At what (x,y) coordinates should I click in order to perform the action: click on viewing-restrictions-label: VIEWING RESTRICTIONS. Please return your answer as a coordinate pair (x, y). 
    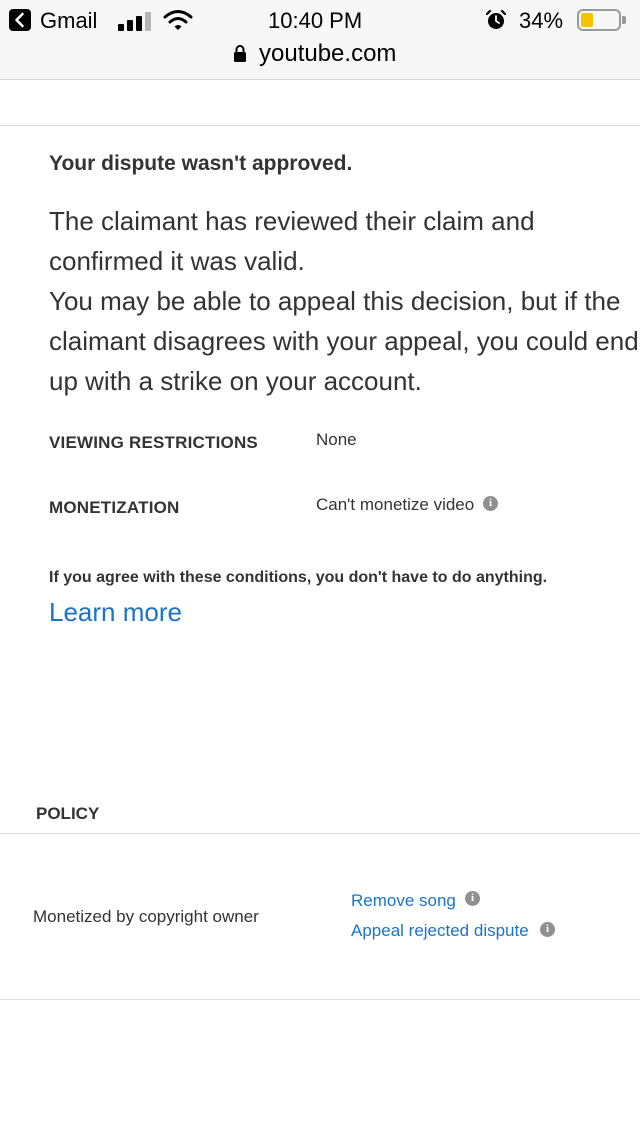
    Looking at the image, I should click on (153, 442).